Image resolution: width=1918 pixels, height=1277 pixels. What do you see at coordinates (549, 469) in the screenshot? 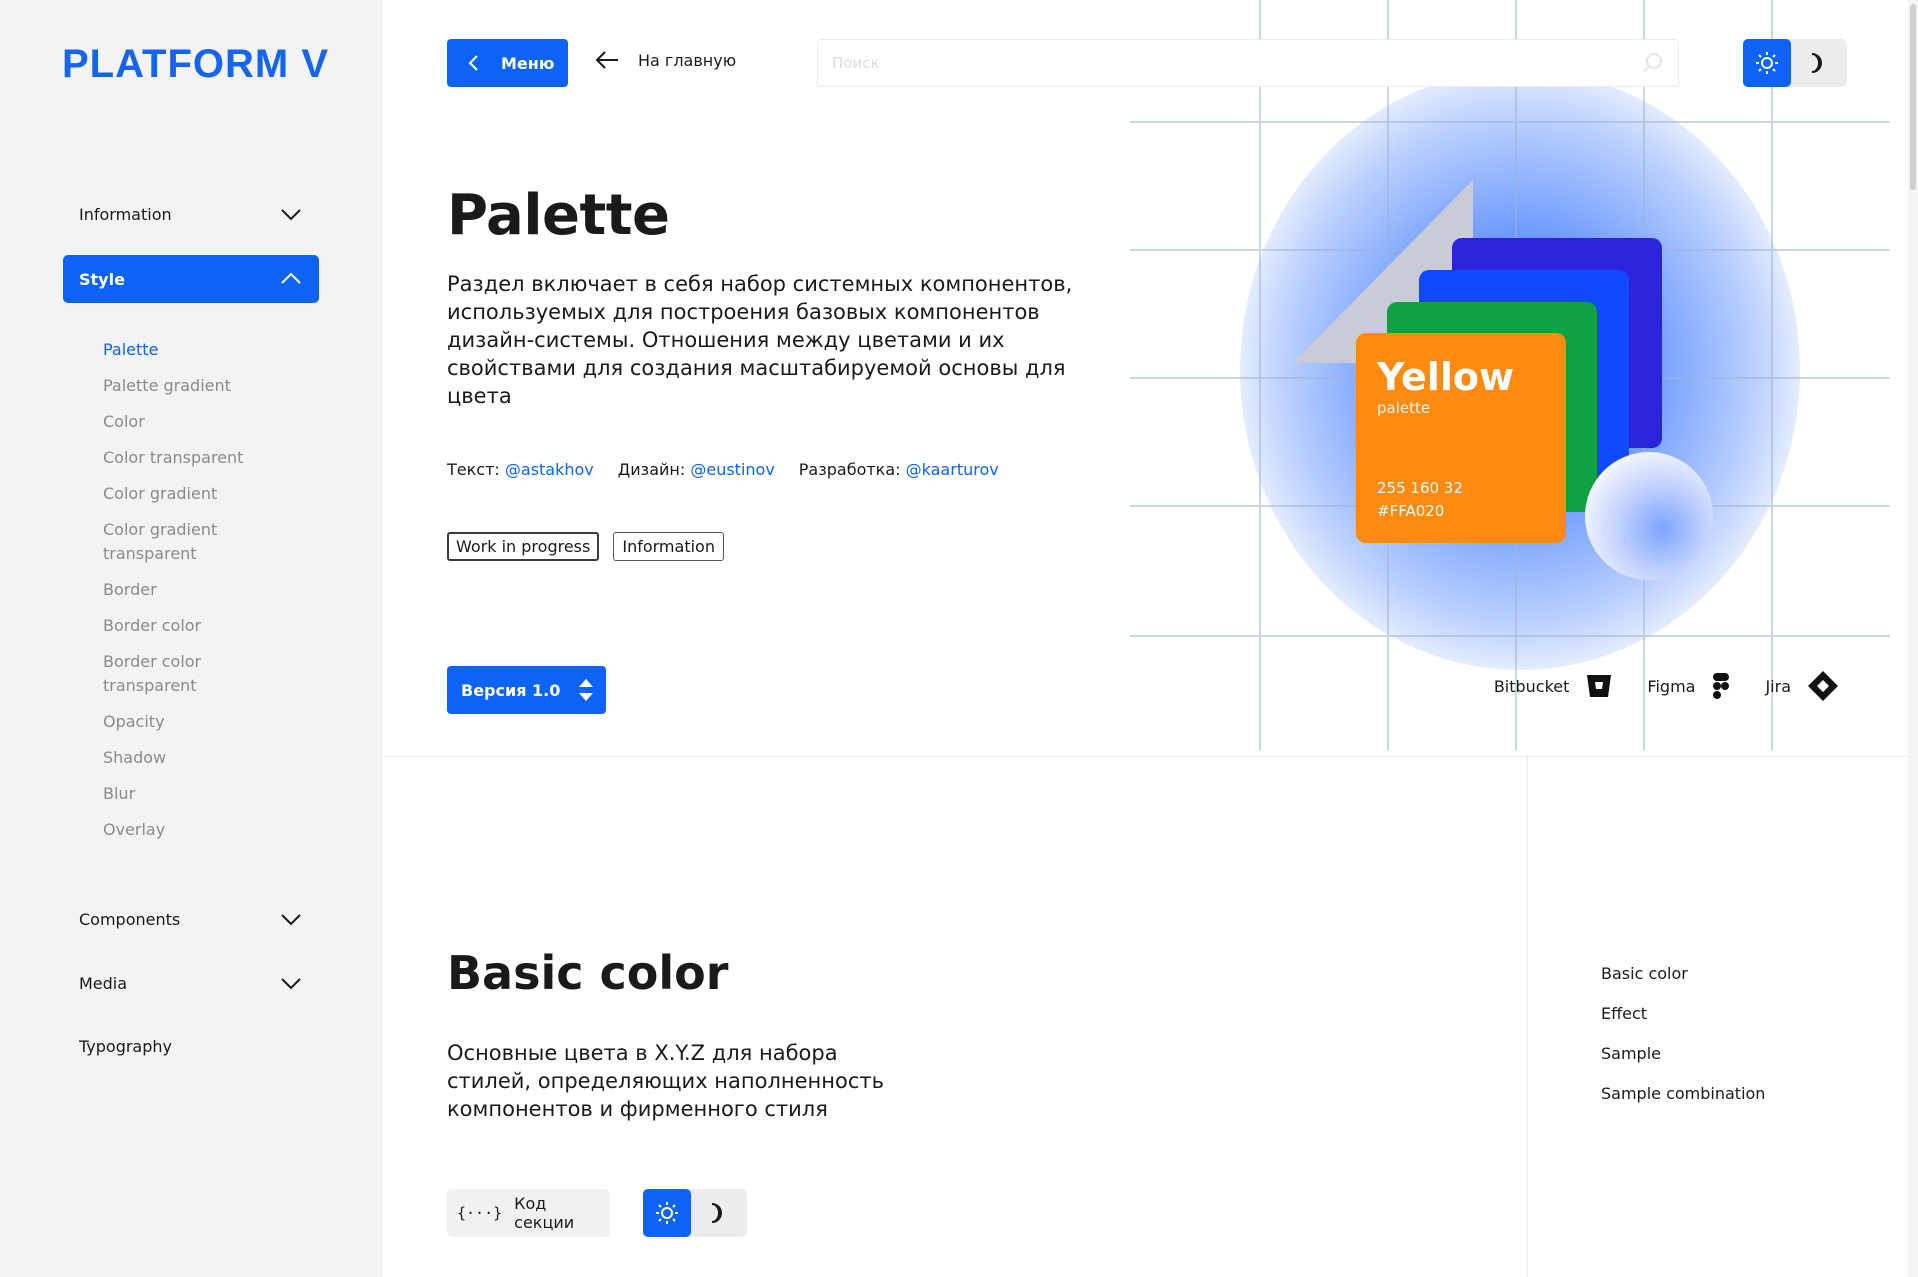
I see `credit-user-link: @astakhov` at bounding box center [549, 469].